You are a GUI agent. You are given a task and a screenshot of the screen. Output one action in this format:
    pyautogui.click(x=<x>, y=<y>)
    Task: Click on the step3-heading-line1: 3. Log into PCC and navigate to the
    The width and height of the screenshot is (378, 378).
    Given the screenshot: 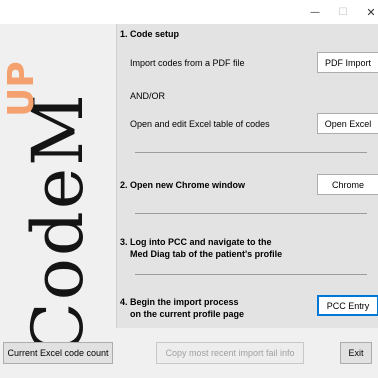 What is the action you would take?
    pyautogui.click(x=196, y=242)
    